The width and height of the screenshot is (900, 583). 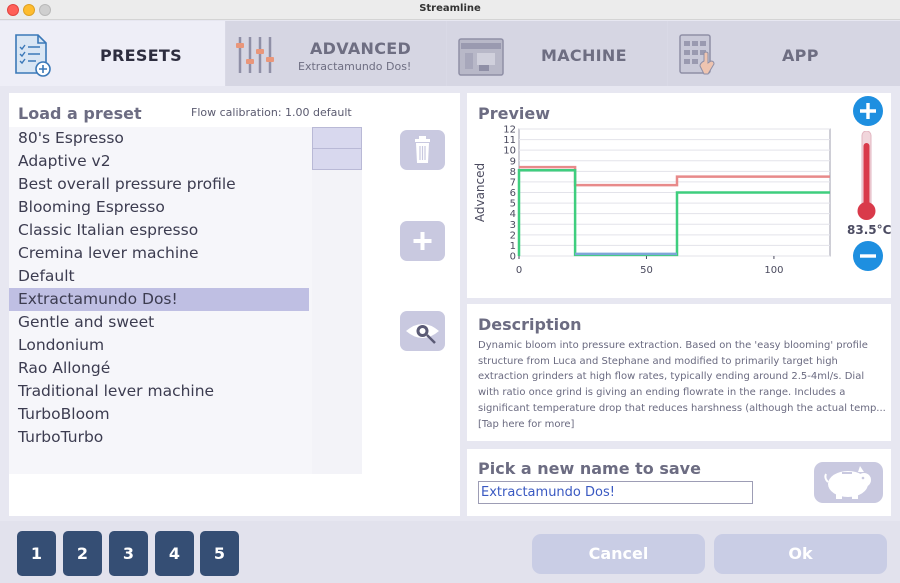 I want to click on tab-advanced: ADVANCED Extractamundo Dos!, so click(x=336, y=53).